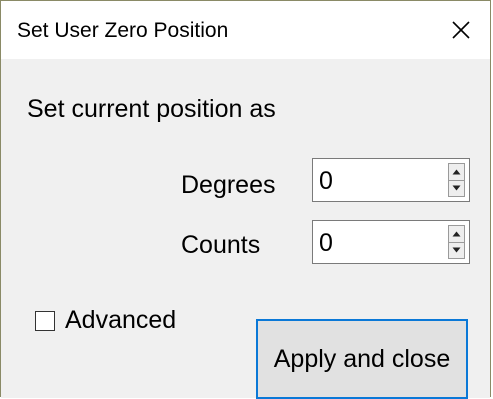 The height and width of the screenshot is (399, 493). I want to click on title-bar: Set User Zero Position, so click(245, 30).